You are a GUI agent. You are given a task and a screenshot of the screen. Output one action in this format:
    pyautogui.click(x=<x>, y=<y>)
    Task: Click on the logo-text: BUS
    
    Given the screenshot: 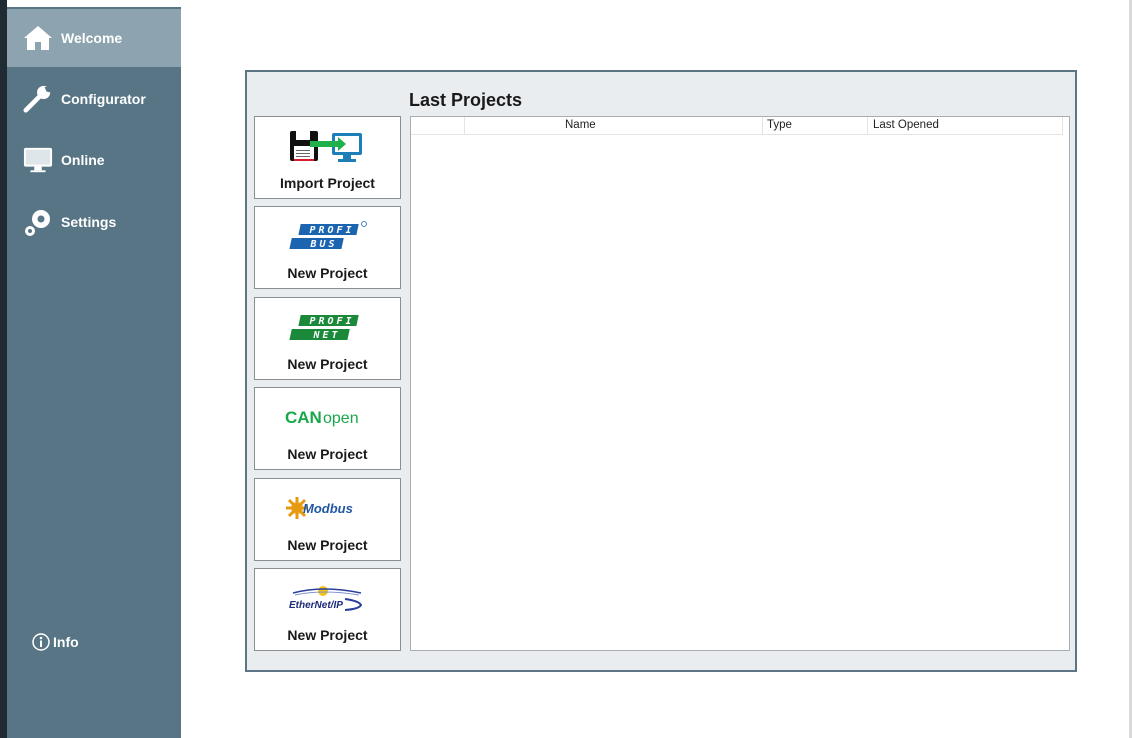 What is the action you would take?
    pyautogui.click(x=323, y=244)
    